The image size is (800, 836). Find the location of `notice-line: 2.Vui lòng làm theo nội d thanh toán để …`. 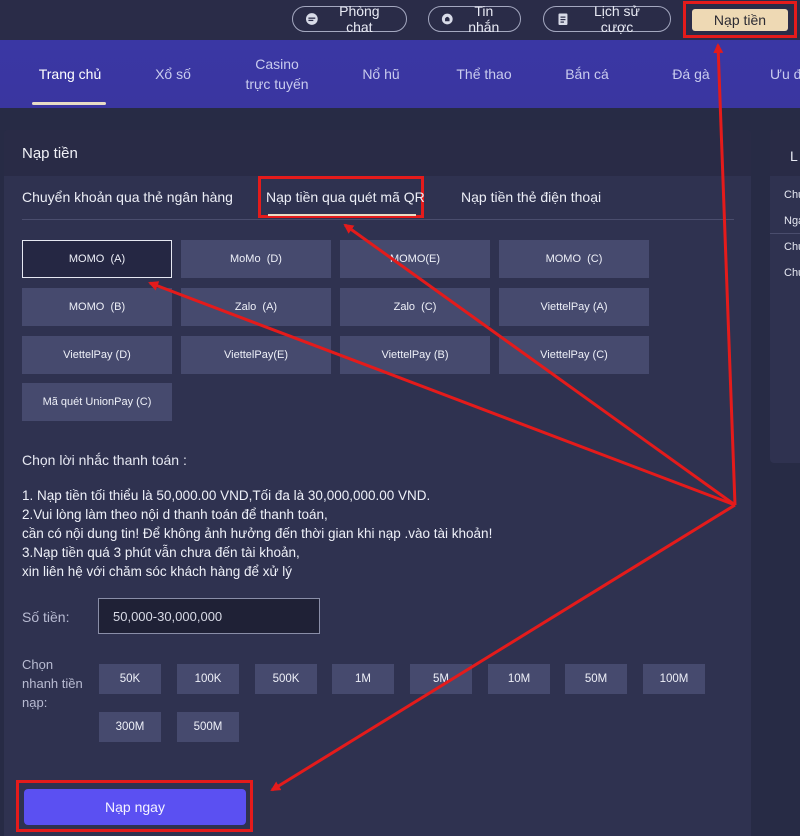

notice-line: 2.Vui lòng làm theo nội d thanh toán để … is located at coordinates (175, 514).